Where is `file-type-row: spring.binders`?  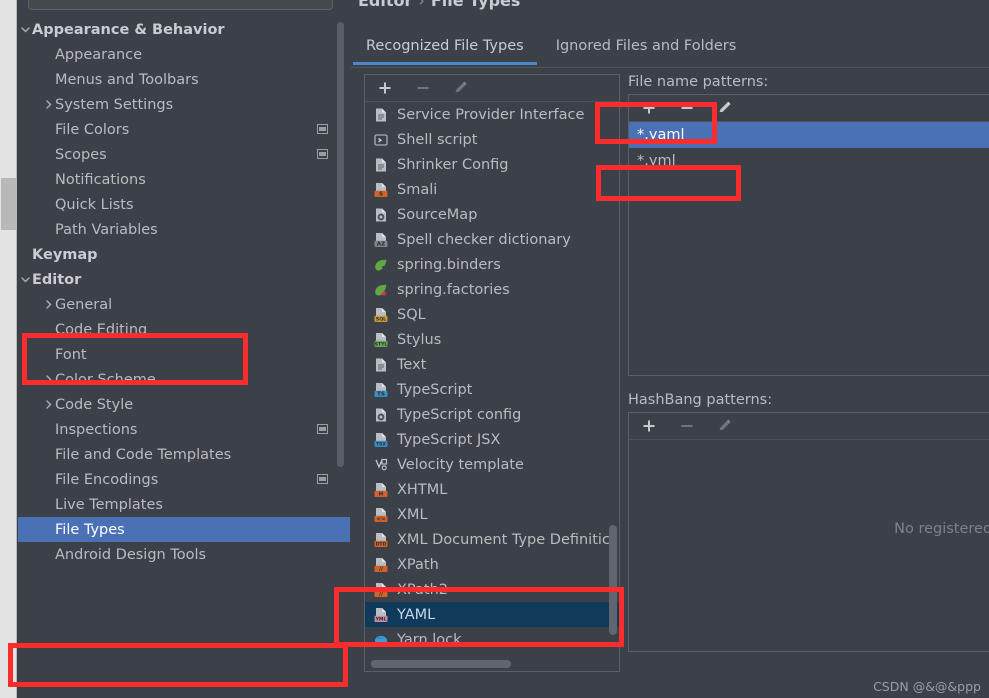 file-type-row: spring.binders is located at coordinates (492, 264).